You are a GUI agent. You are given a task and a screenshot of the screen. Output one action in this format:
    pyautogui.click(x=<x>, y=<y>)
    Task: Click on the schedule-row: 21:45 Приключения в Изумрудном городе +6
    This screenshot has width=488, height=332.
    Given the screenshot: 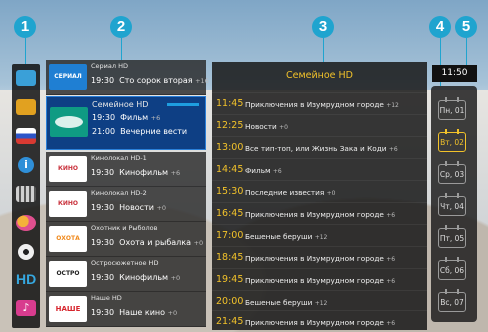 What is the action you would take?
    pyautogui.click(x=319, y=320)
    